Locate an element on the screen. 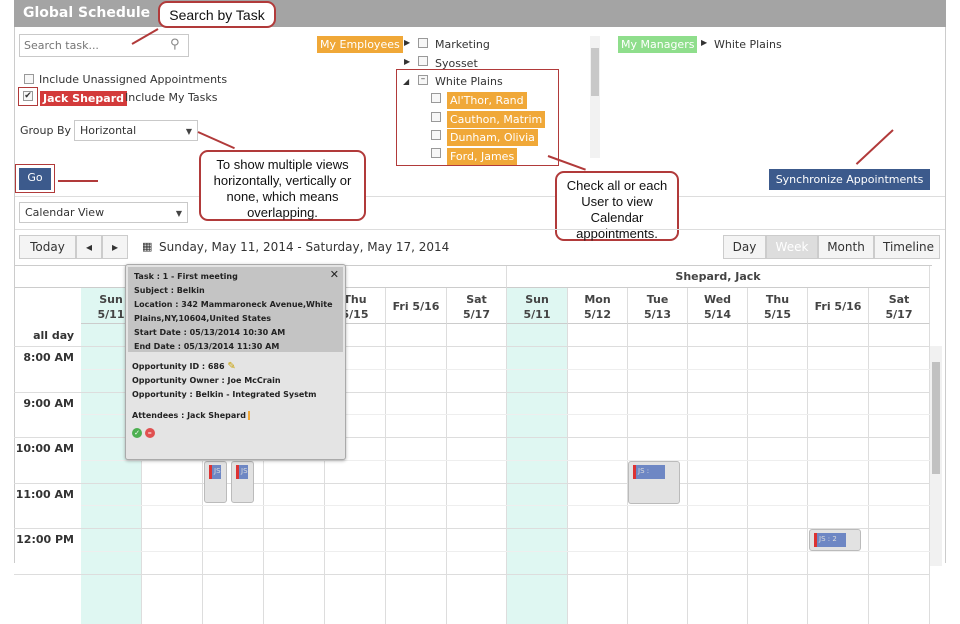 The image size is (960, 624). accept-icon: ✓ is located at coordinates (137, 433).